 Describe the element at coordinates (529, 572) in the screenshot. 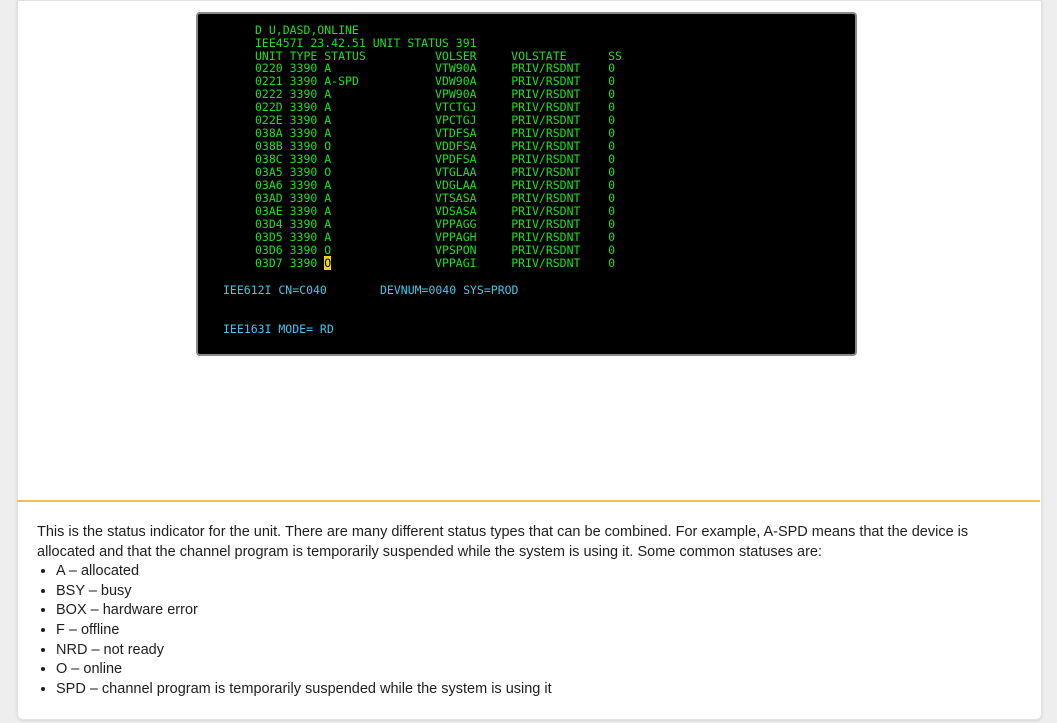

I see `status-list-item: A – allocated` at that location.